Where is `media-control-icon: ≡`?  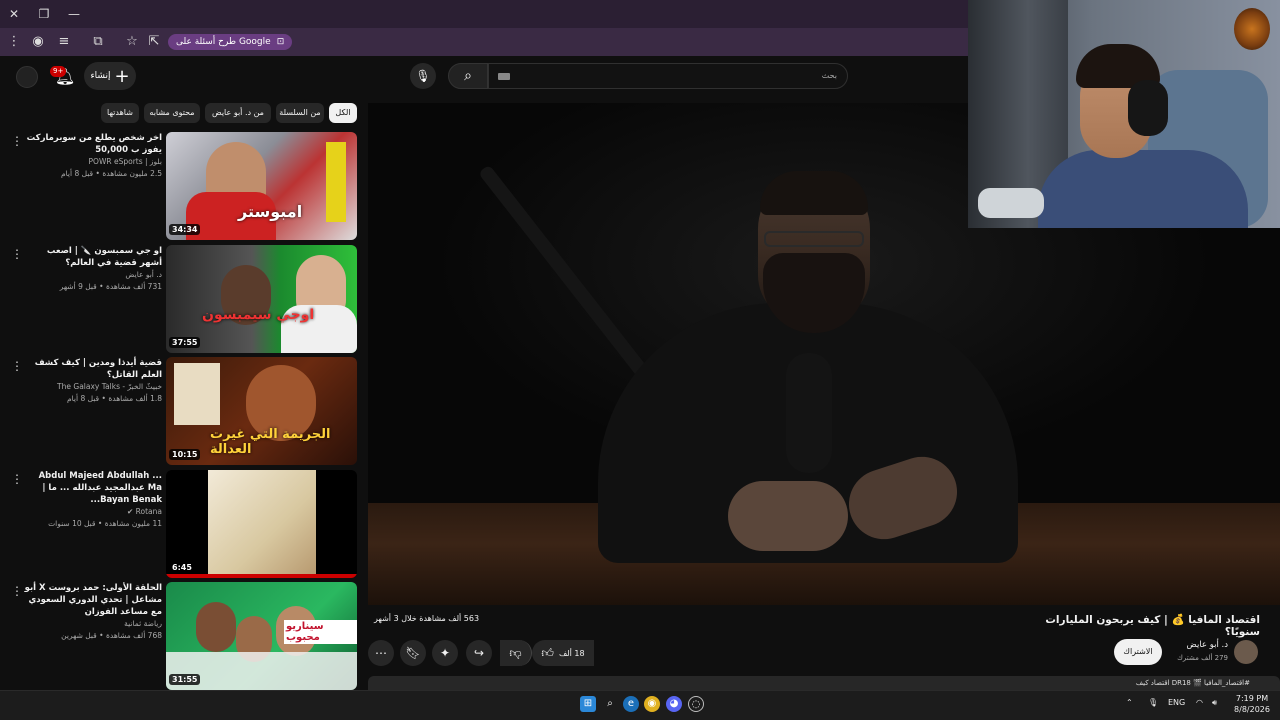
media-control-icon: ≡ is located at coordinates (64, 42).